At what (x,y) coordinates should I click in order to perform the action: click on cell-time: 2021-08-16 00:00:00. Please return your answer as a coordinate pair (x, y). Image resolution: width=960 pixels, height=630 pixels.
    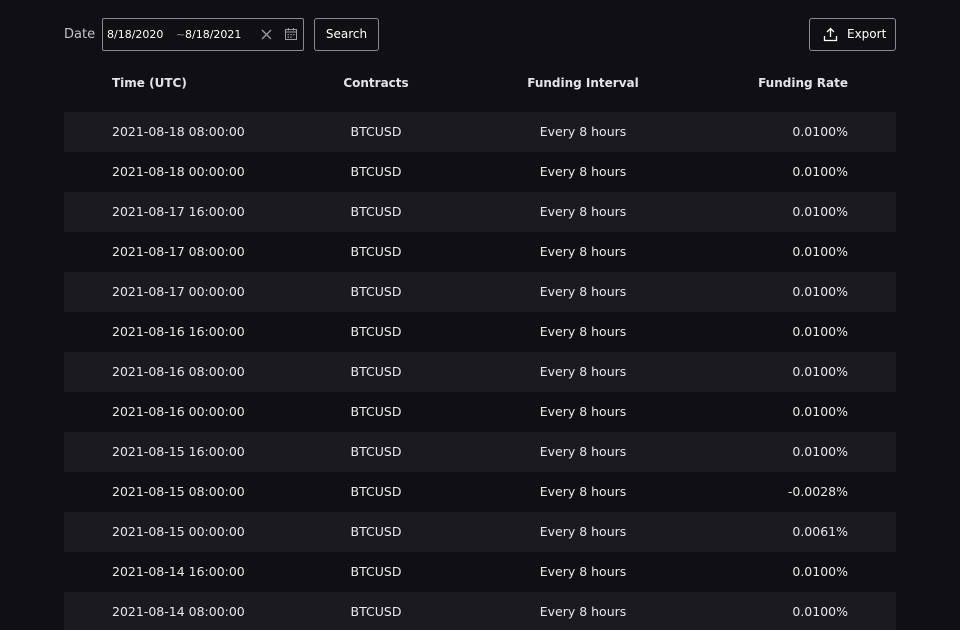
    Looking at the image, I should click on (178, 411).